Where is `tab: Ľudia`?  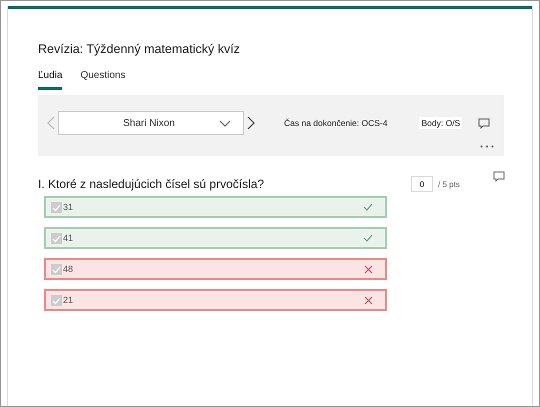 tab: Ľudia is located at coordinates (50, 80).